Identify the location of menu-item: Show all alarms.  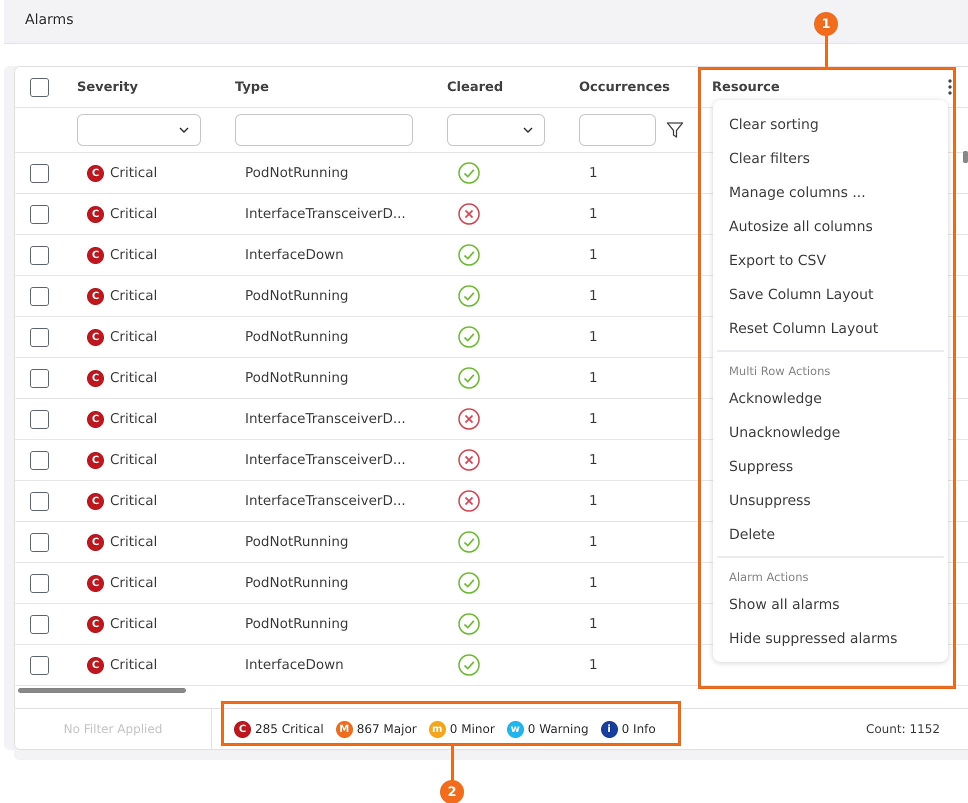
(828, 605).